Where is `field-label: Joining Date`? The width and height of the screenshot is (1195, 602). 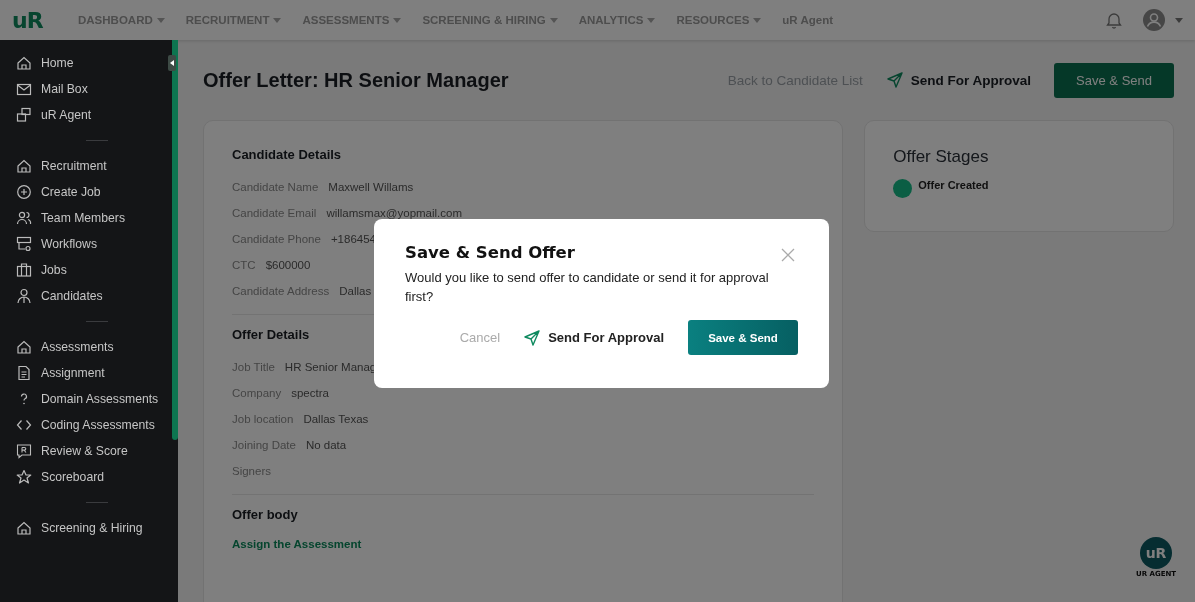
field-label: Joining Date is located at coordinates (264, 445).